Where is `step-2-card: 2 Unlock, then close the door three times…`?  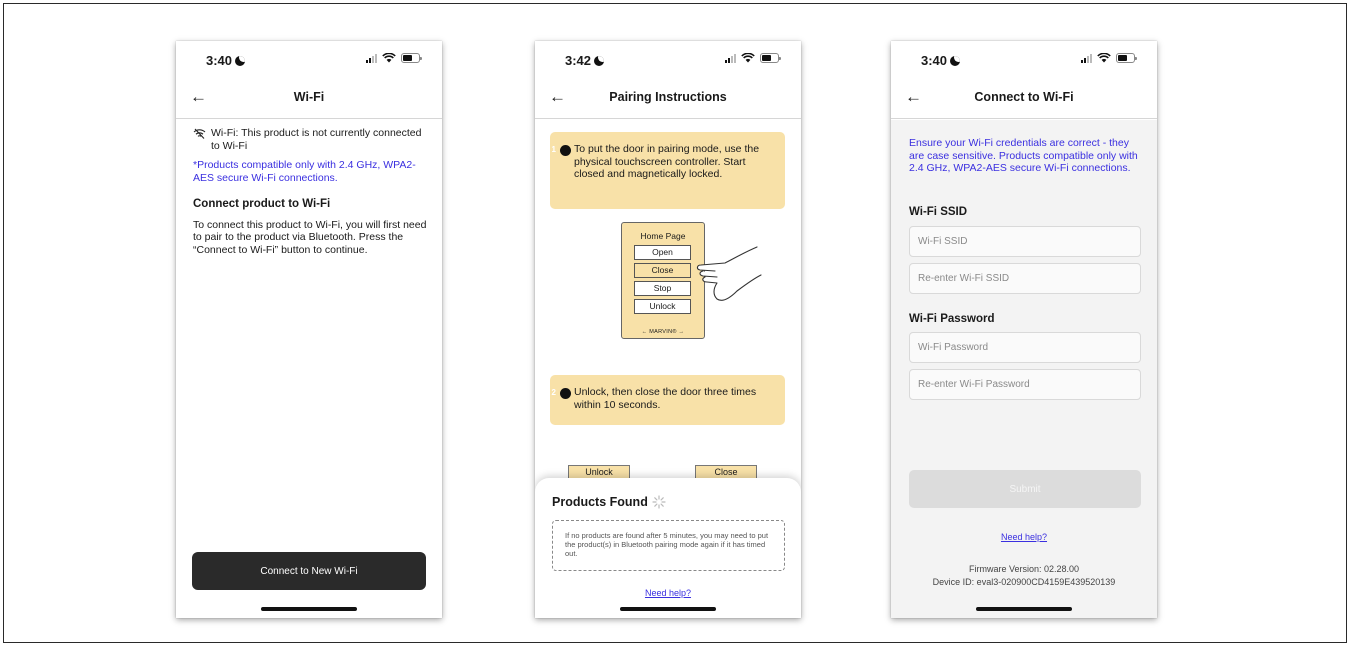 step-2-card: 2 Unlock, then close the door three times… is located at coordinates (667, 400).